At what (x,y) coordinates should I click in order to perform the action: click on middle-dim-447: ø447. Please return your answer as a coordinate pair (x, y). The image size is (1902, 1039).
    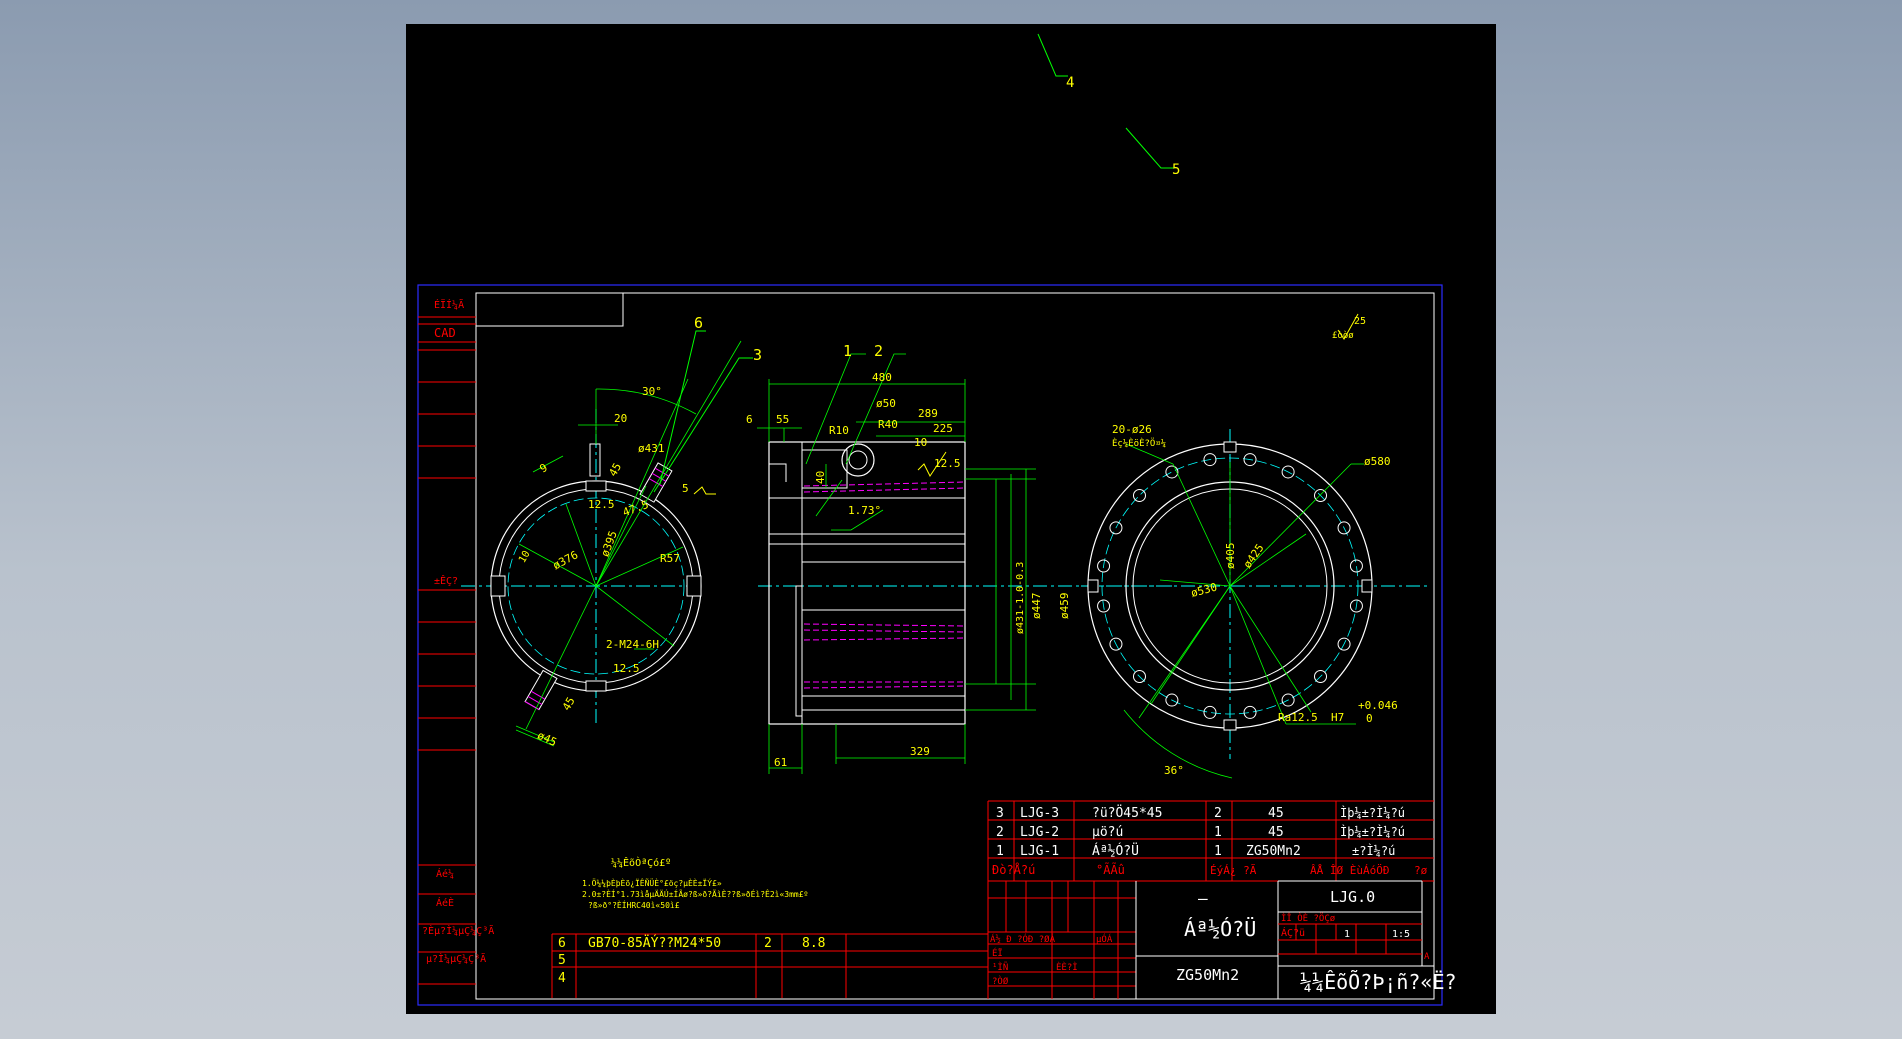
    Looking at the image, I should click on (1036, 606).